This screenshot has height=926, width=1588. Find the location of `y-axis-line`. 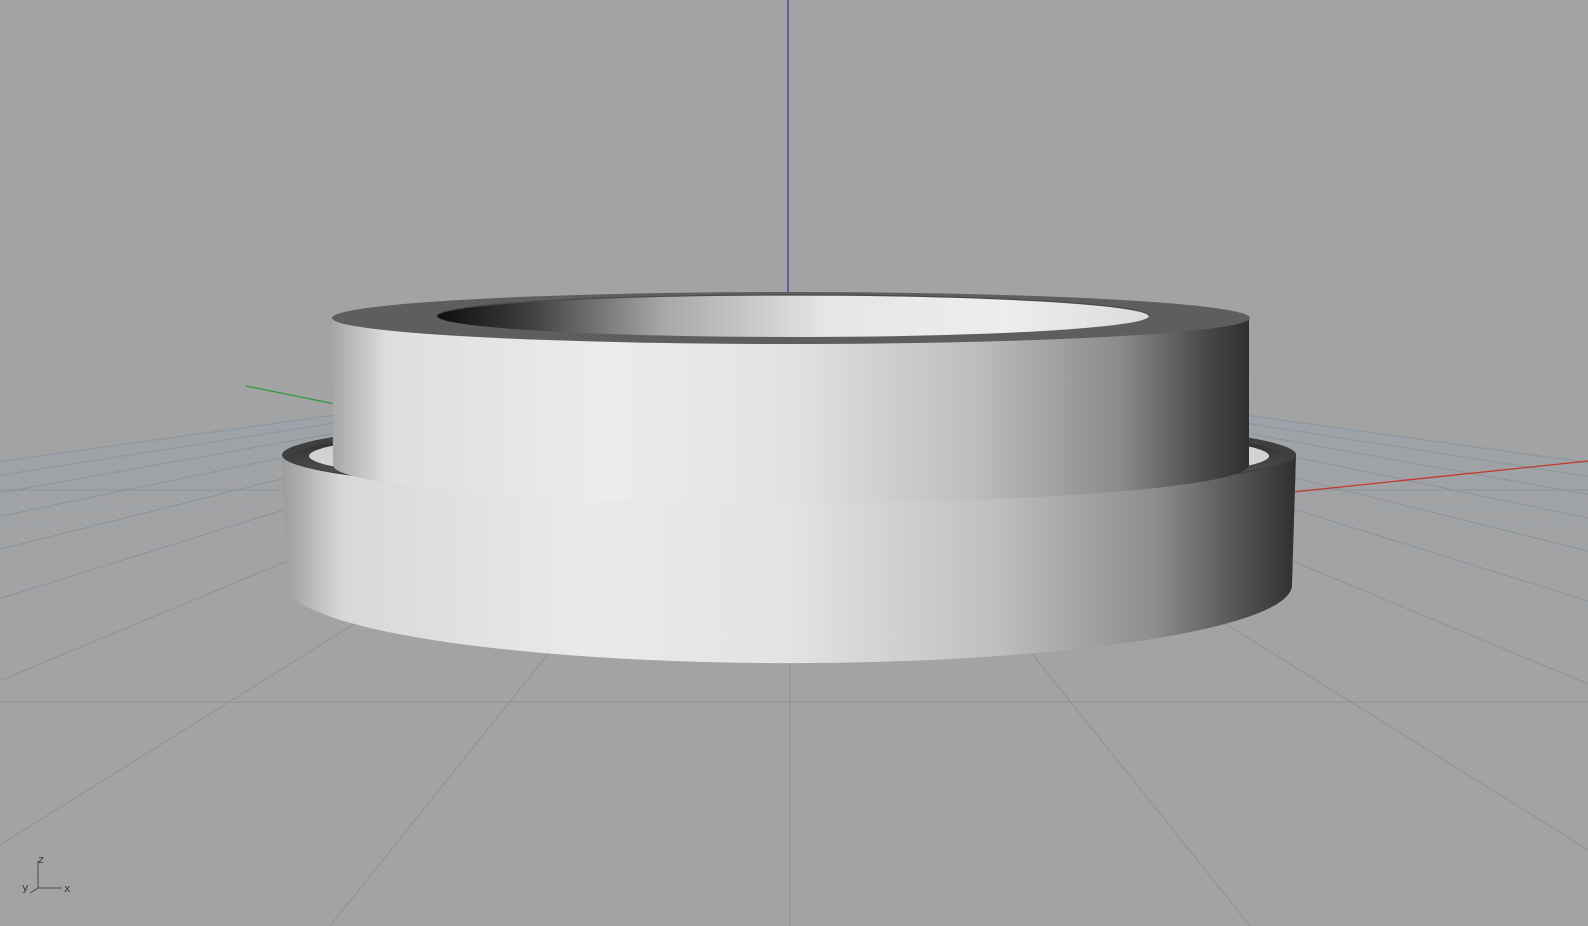

y-axis-line is located at coordinates (290, 395).